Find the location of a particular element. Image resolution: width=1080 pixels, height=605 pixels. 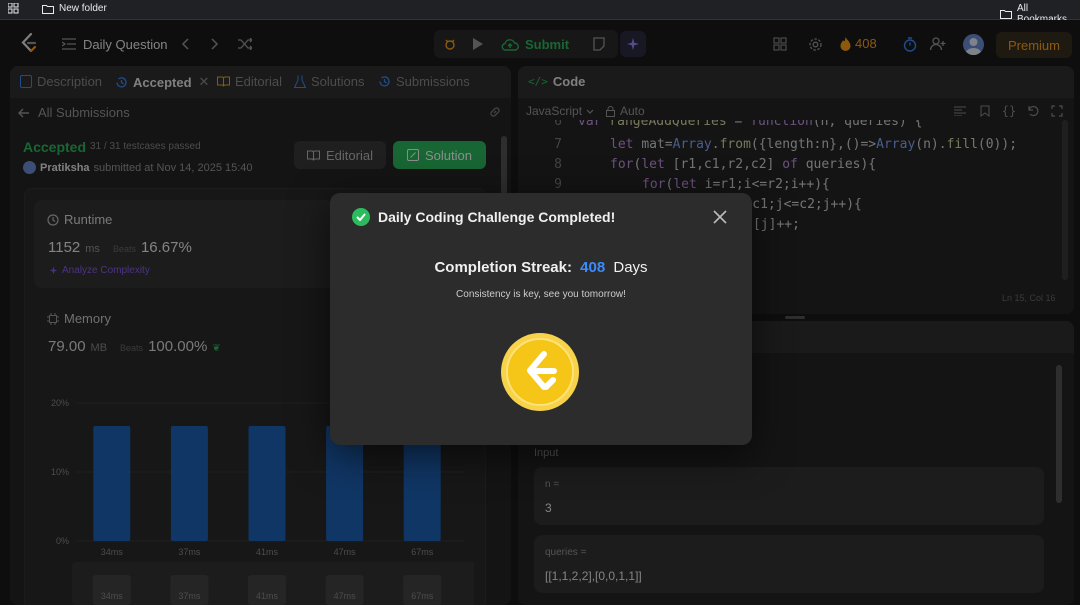

check-circle-icon is located at coordinates (361, 217).